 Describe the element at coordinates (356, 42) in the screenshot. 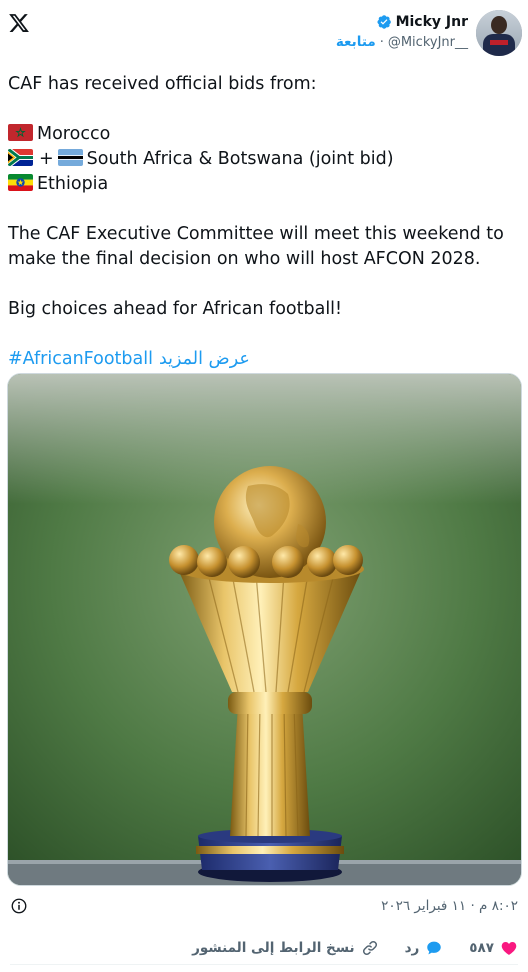

I see `follow-button: متابعة` at that location.